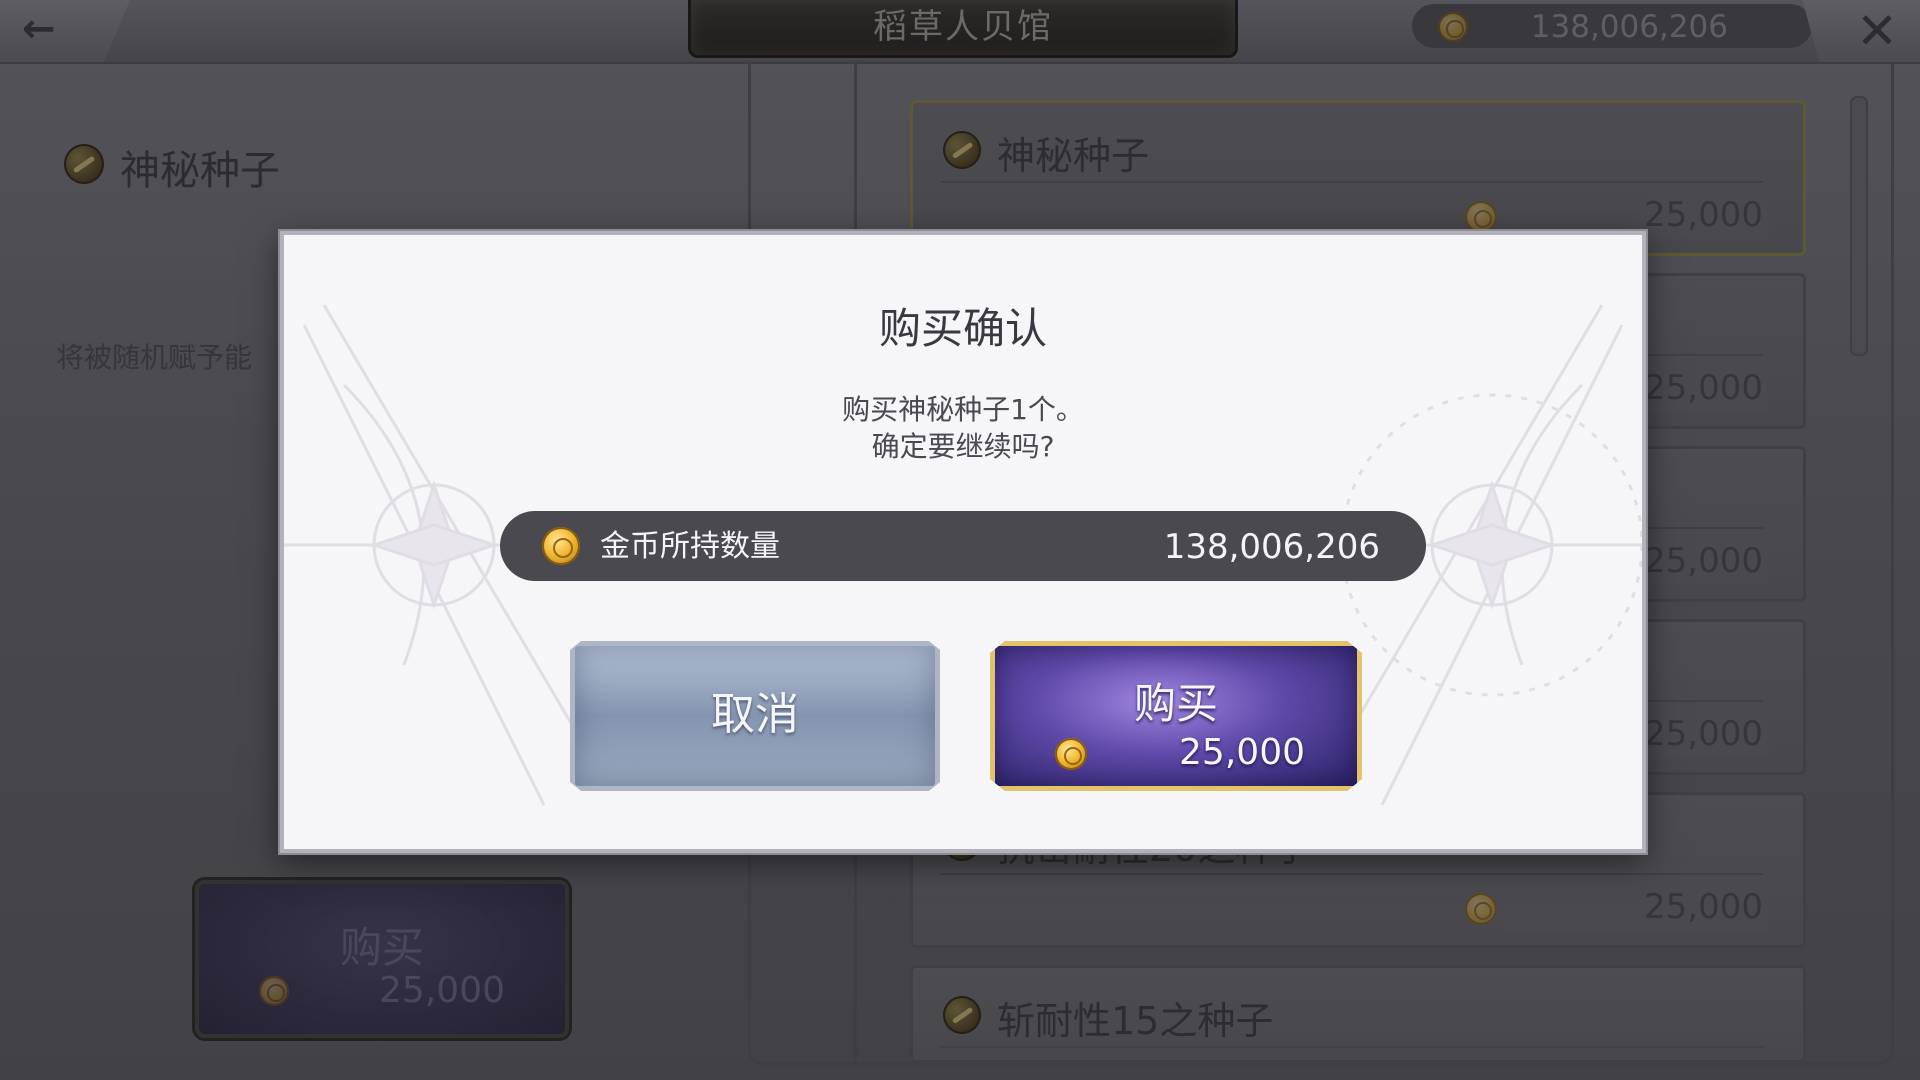  Describe the element at coordinates (1271, 547) in the screenshot. I see `wallet-value: 138,006,206` at that location.